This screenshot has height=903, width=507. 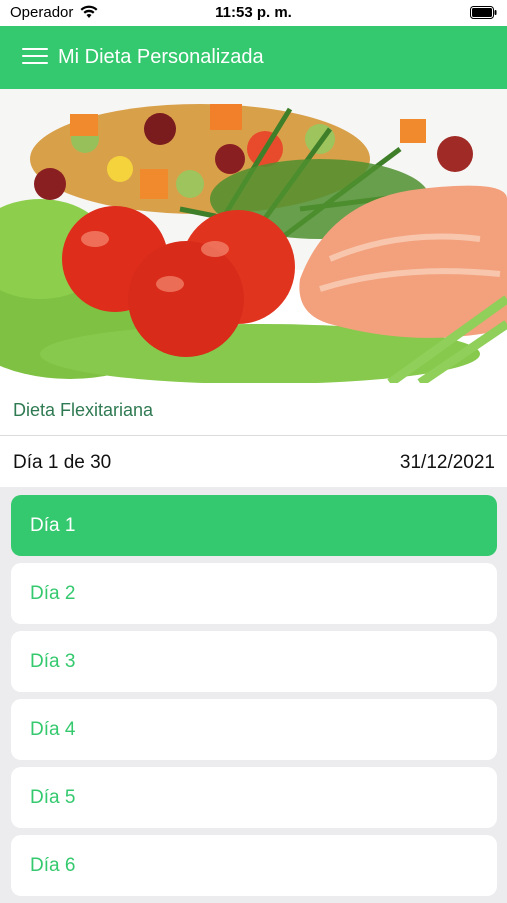 What do you see at coordinates (53, 525) in the screenshot?
I see `day-item-label: Día 1` at bounding box center [53, 525].